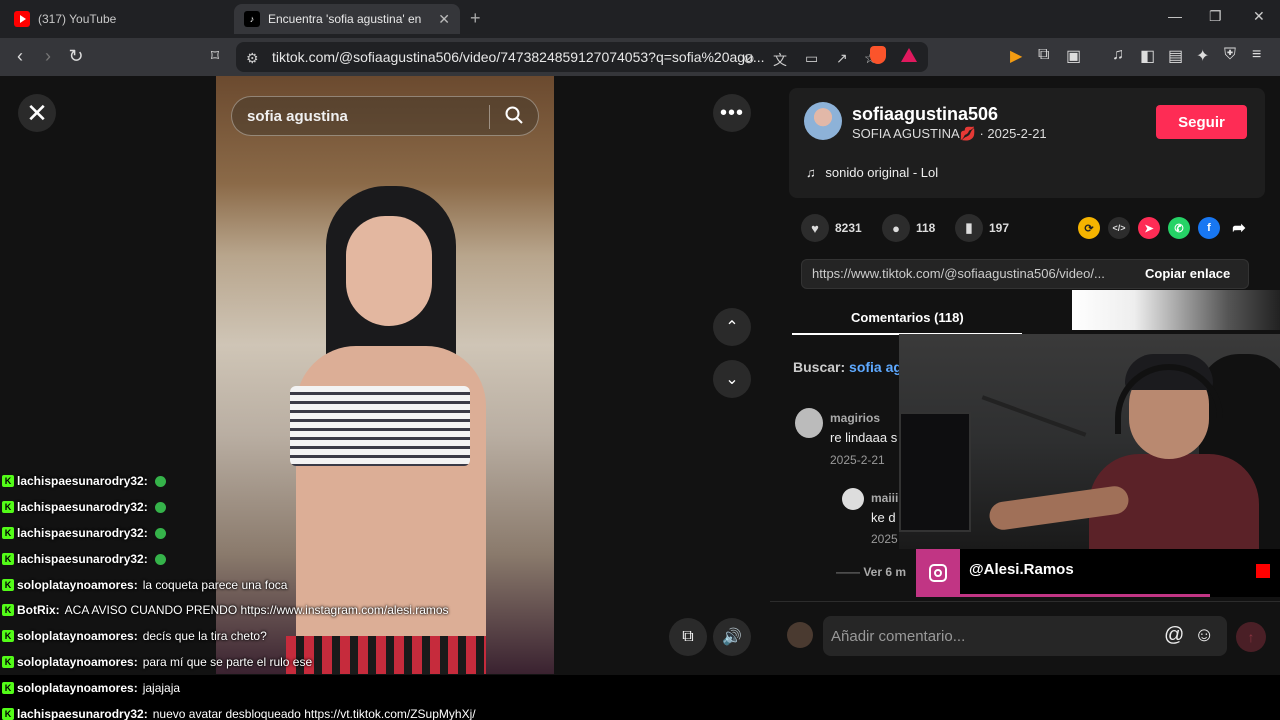  I want to click on close-tab-icon: ✕, so click(444, 19).